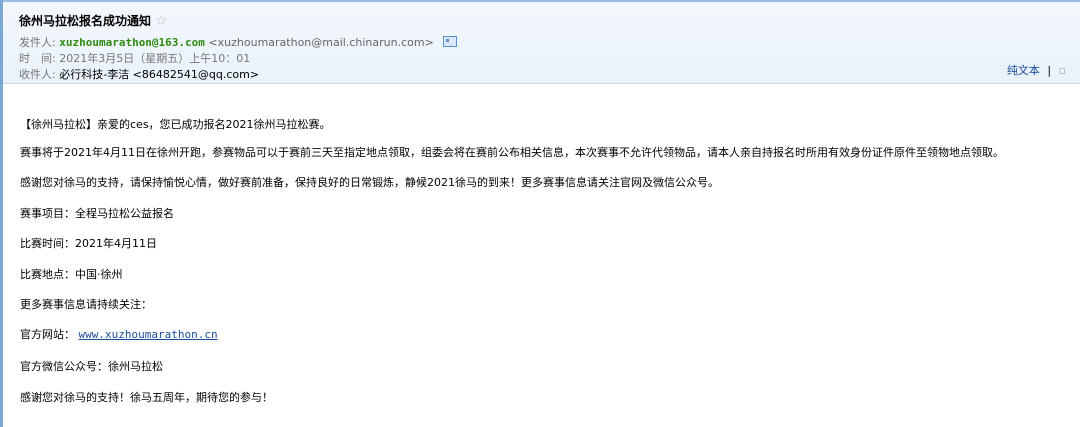 The image size is (1080, 427). I want to click on time-value: 2021年3月5日（星期五）上午10：01, so click(155, 58).